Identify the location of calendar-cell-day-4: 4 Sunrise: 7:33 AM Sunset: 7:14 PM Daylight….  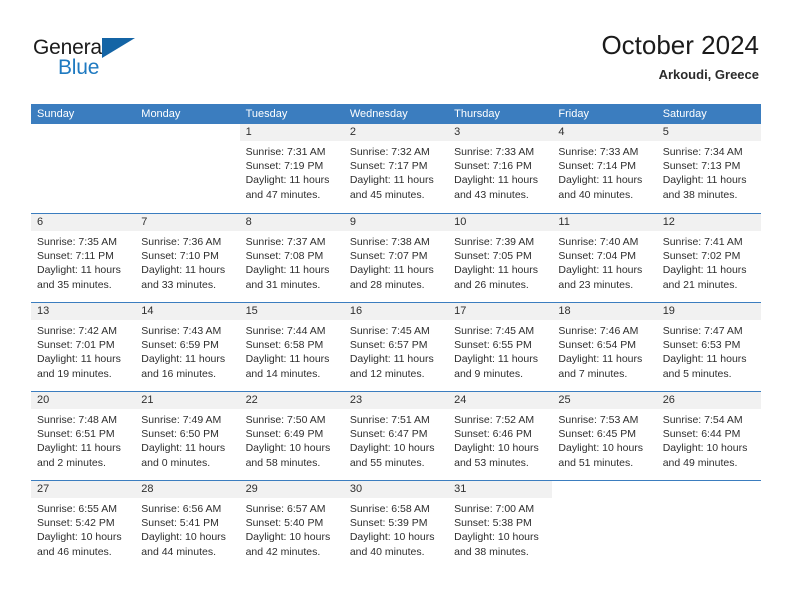
(604, 168).